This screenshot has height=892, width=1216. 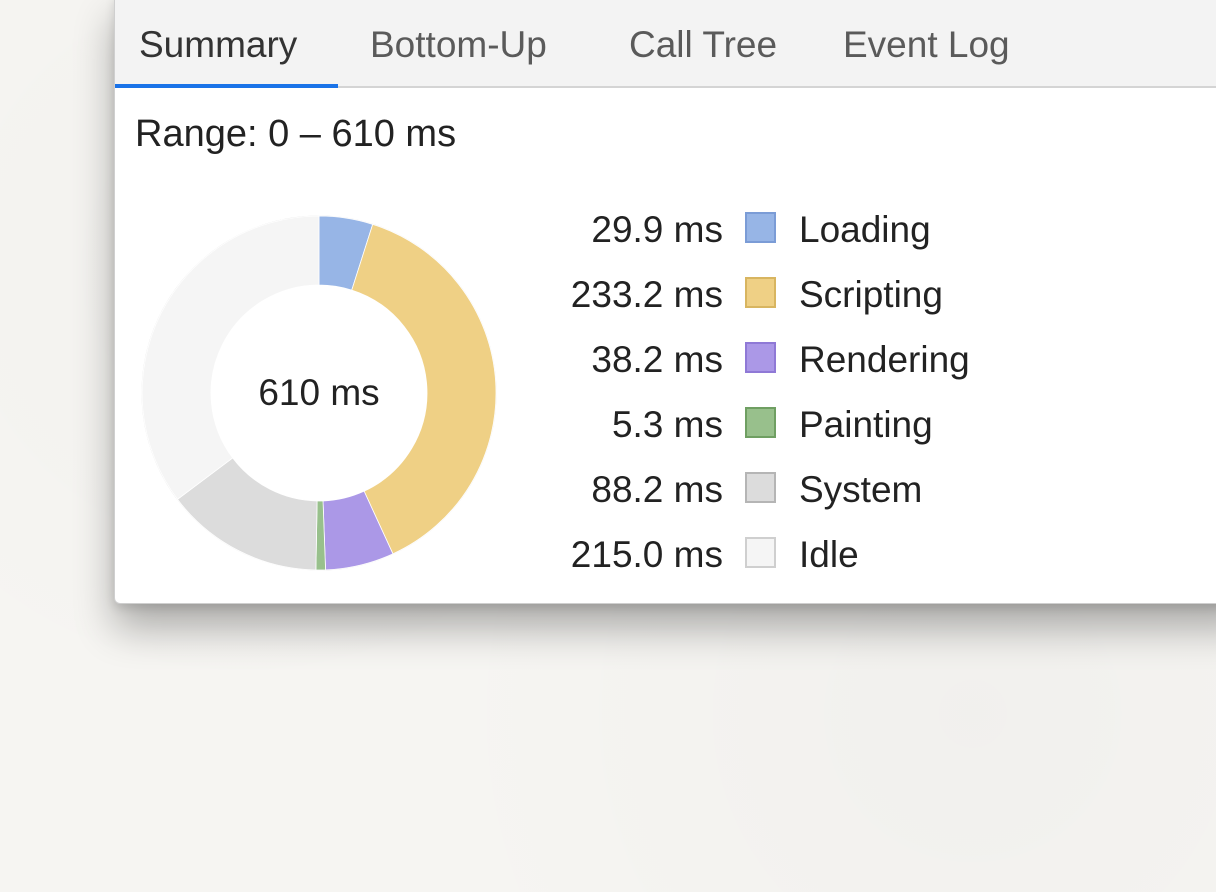 I want to click on legend-value: 5.3 ms, so click(x=667, y=424).